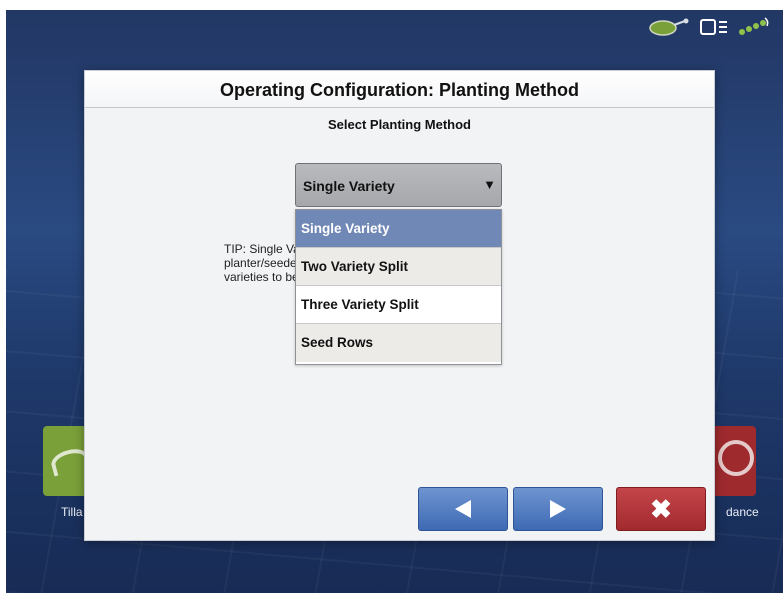 The image size is (783, 593). What do you see at coordinates (399, 89) in the screenshot?
I see `dialog-title: Operating Configuration: Planting Method` at bounding box center [399, 89].